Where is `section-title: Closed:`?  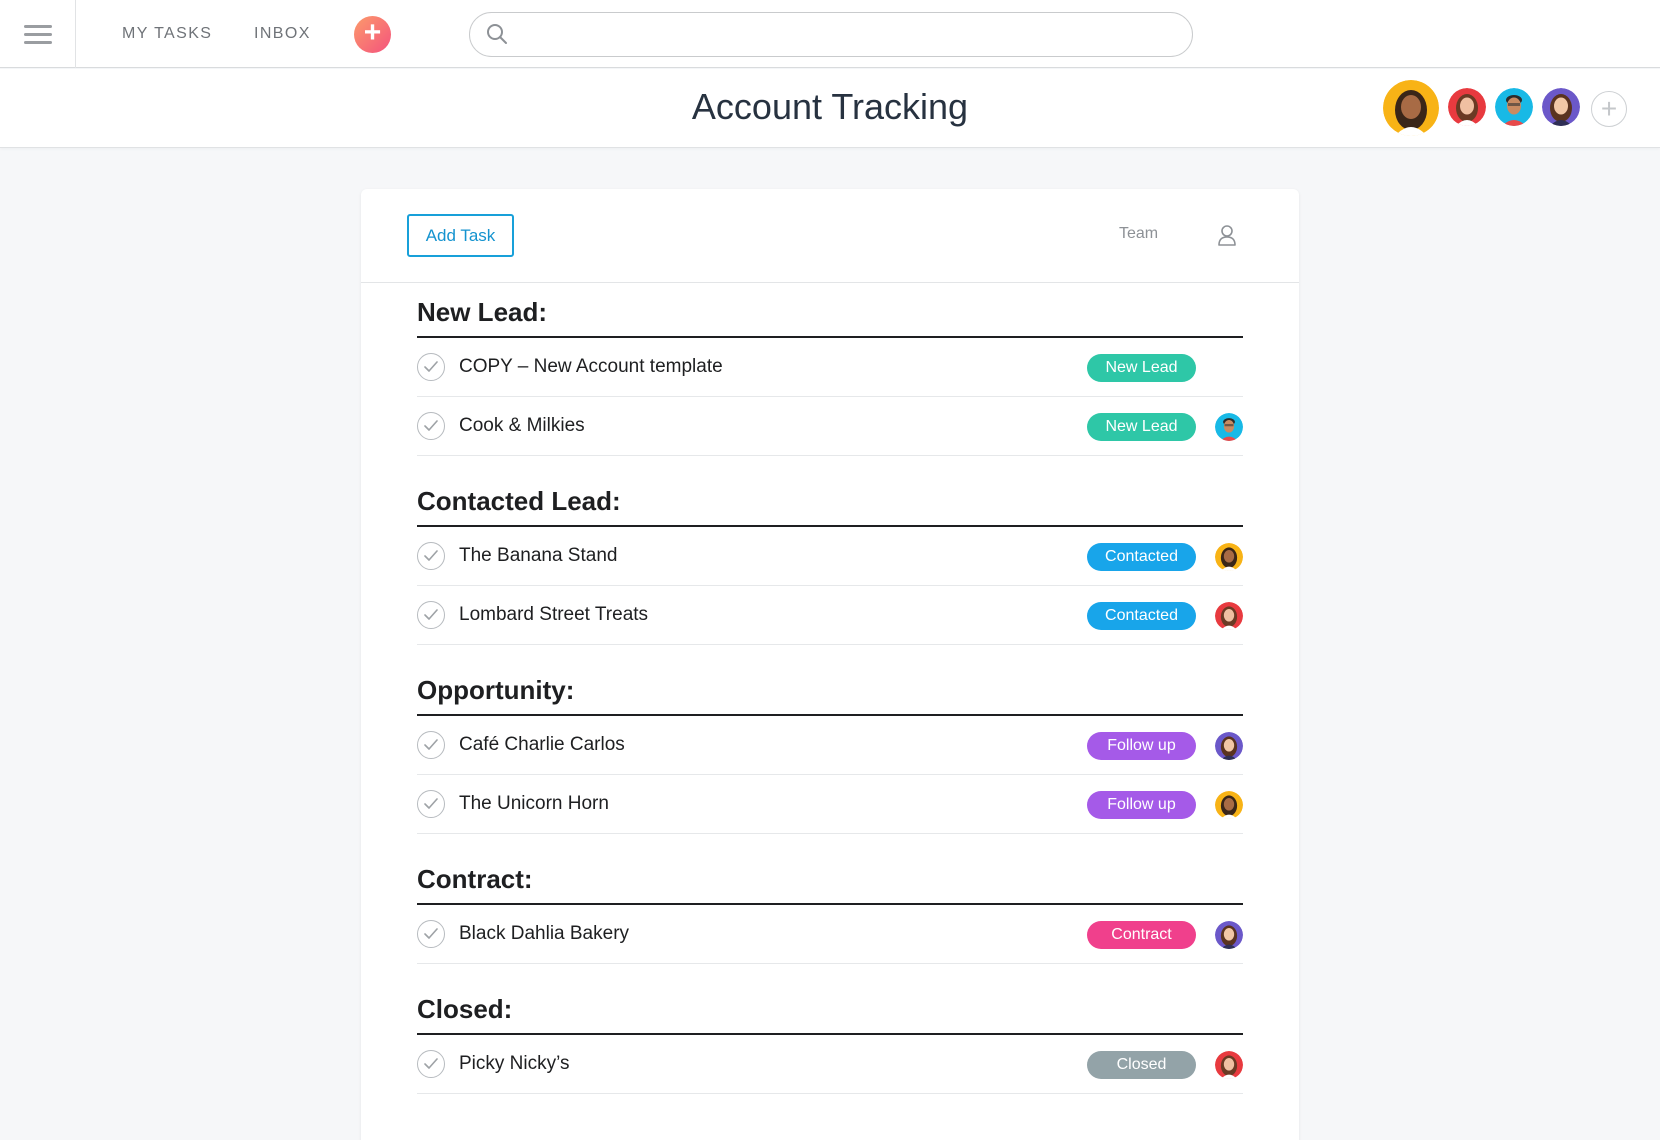
section-title: Closed: is located at coordinates (465, 1009).